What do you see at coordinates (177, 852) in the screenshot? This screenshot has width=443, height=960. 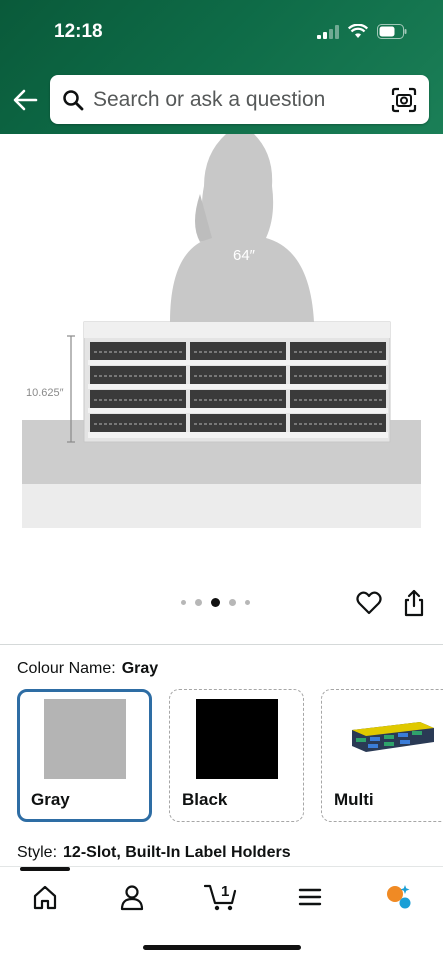 I see `style-value: 12-Slot, Built-In Label Holders` at bounding box center [177, 852].